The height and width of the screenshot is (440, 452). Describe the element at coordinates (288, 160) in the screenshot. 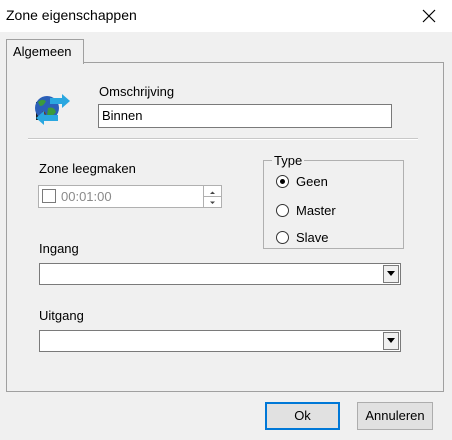

I see `type-group-title: Type` at that location.